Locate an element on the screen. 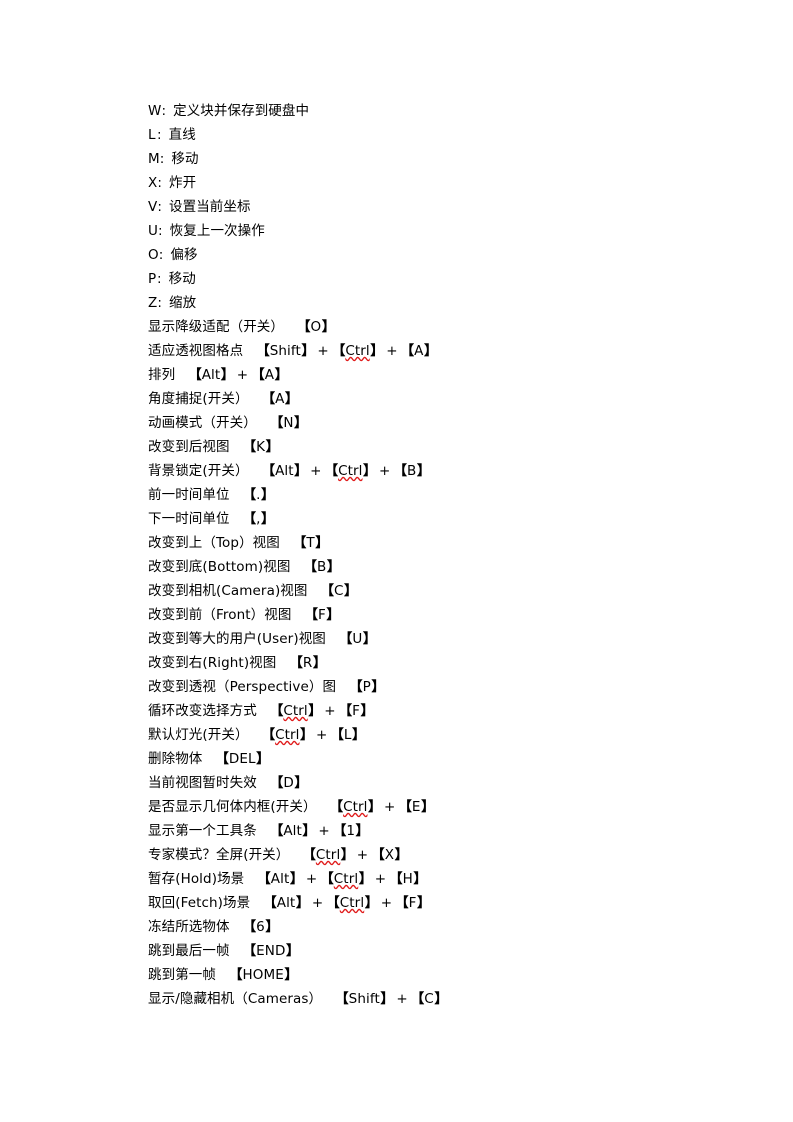 The height and width of the screenshot is (1122, 793). keycap: 【1】 is located at coordinates (351, 831).